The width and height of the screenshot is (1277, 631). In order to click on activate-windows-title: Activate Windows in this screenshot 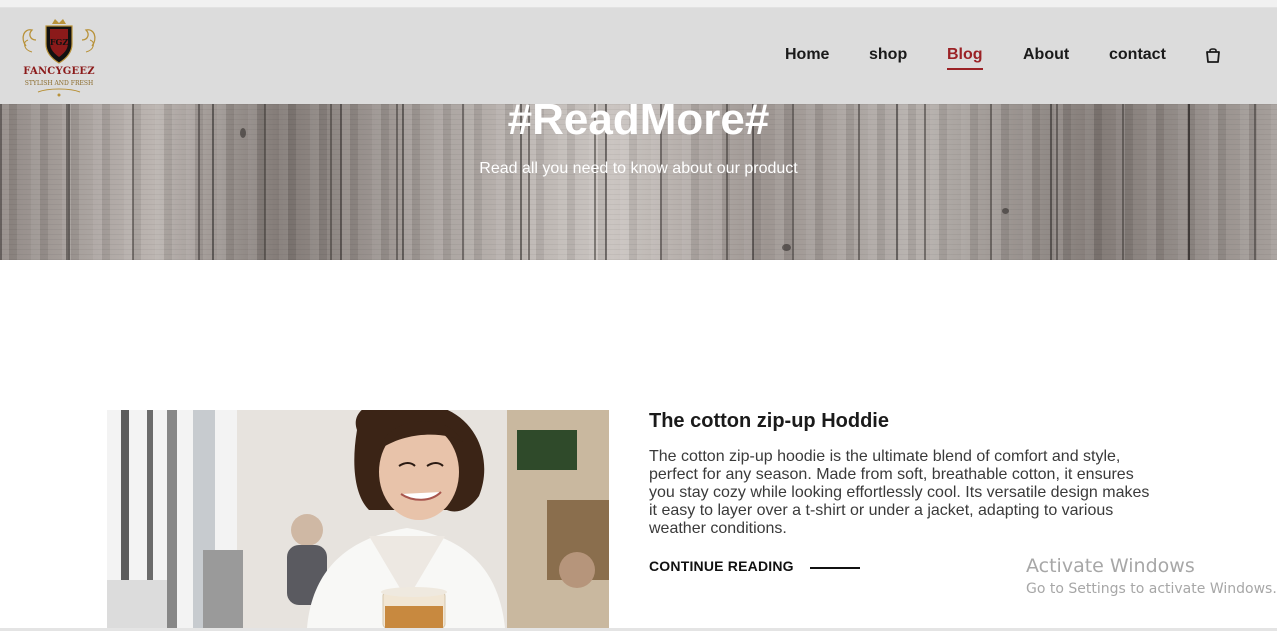, I will do `click(1110, 566)`.